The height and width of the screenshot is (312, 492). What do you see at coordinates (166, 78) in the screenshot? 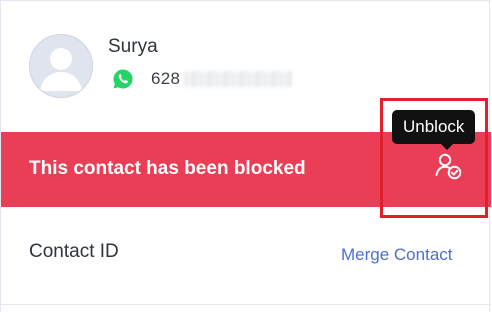
I see `phone-number: 628` at bounding box center [166, 78].